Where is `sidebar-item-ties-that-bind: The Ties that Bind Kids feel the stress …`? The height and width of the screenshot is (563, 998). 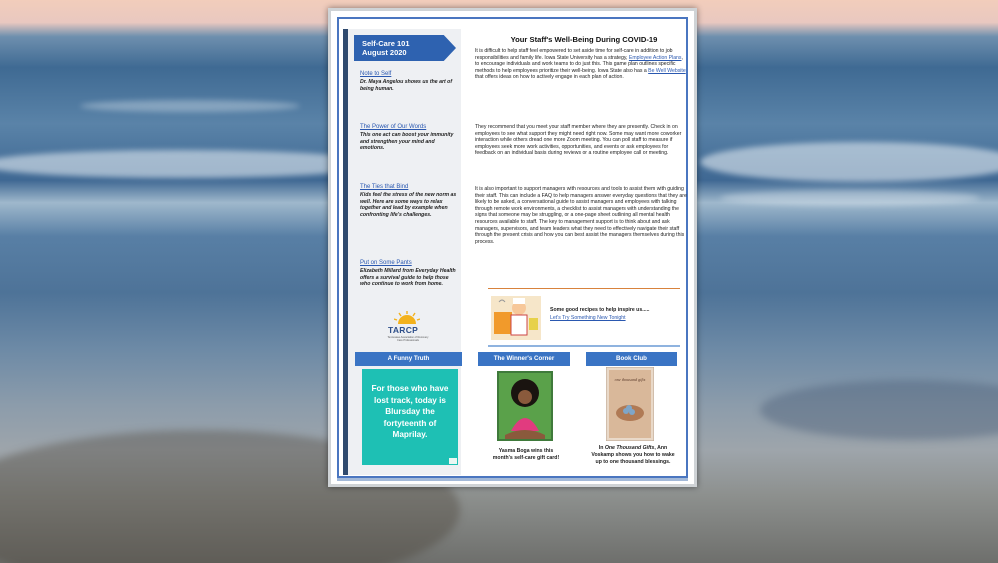 sidebar-item-ties-that-bind: The Ties that Bind Kids feel the stress … is located at coordinates (409, 201).